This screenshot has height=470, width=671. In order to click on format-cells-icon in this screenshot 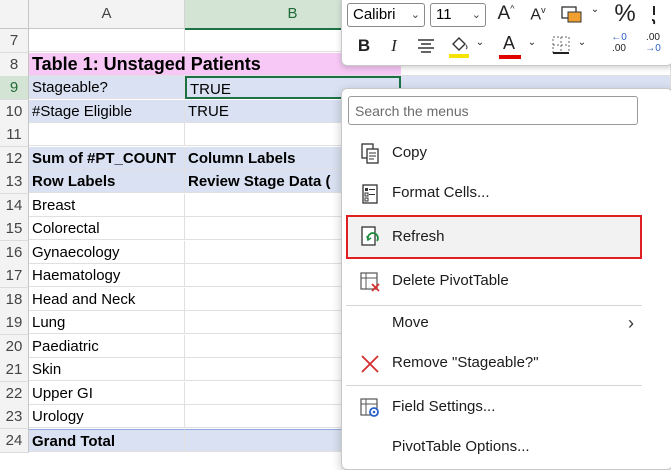, I will do `click(370, 194)`.